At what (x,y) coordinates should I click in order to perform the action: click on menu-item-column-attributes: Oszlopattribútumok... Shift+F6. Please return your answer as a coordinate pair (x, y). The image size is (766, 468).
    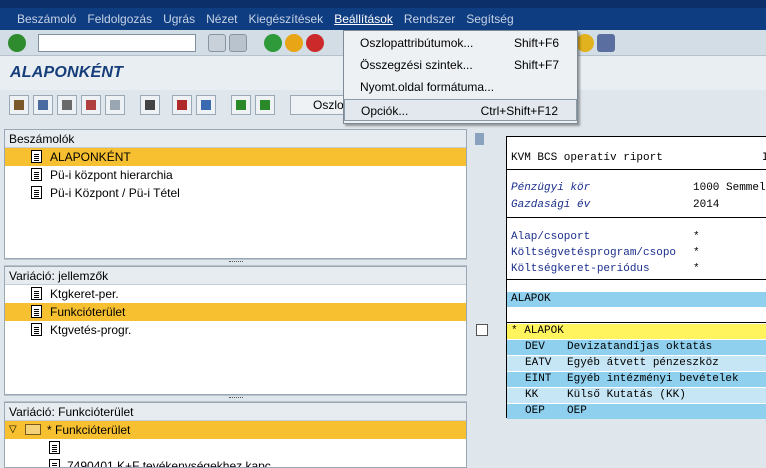
    Looking at the image, I should click on (460, 43).